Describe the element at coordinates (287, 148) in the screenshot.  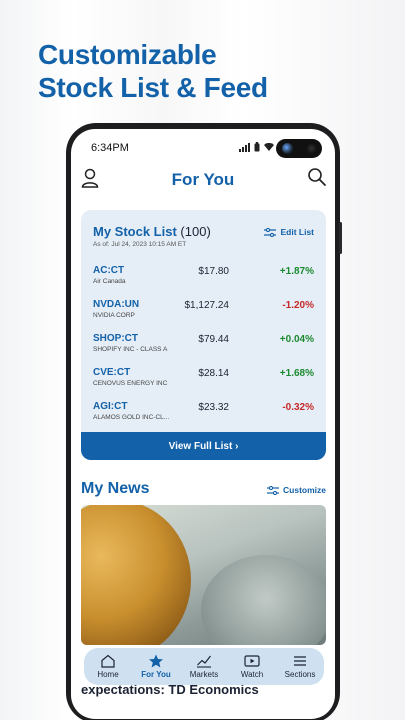
I see `camera-lens-icon` at that location.